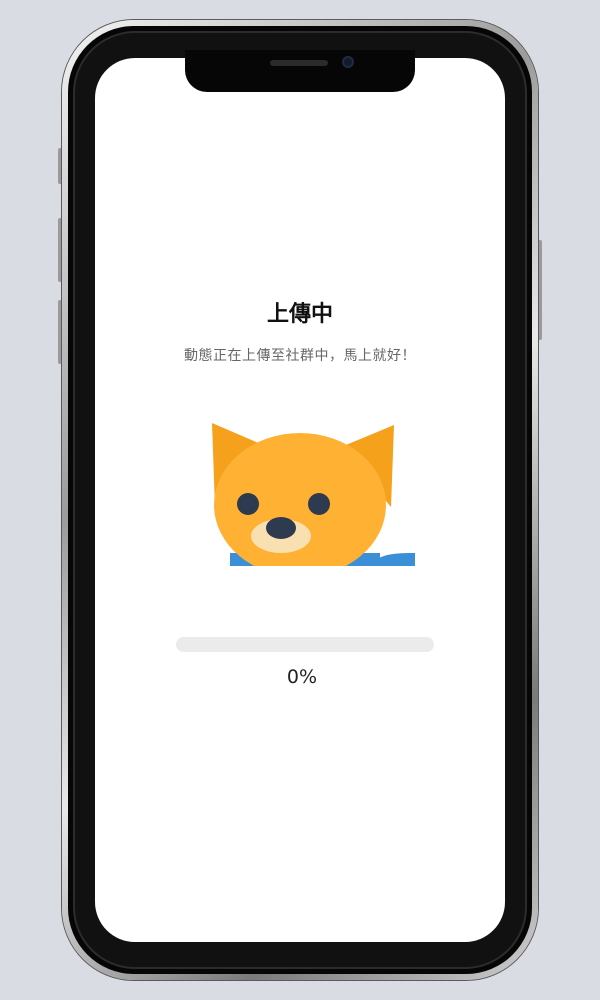 This screenshot has width=600, height=1000. What do you see at coordinates (312, 491) in the screenshot?
I see `shiba-dog-icon` at bounding box center [312, 491].